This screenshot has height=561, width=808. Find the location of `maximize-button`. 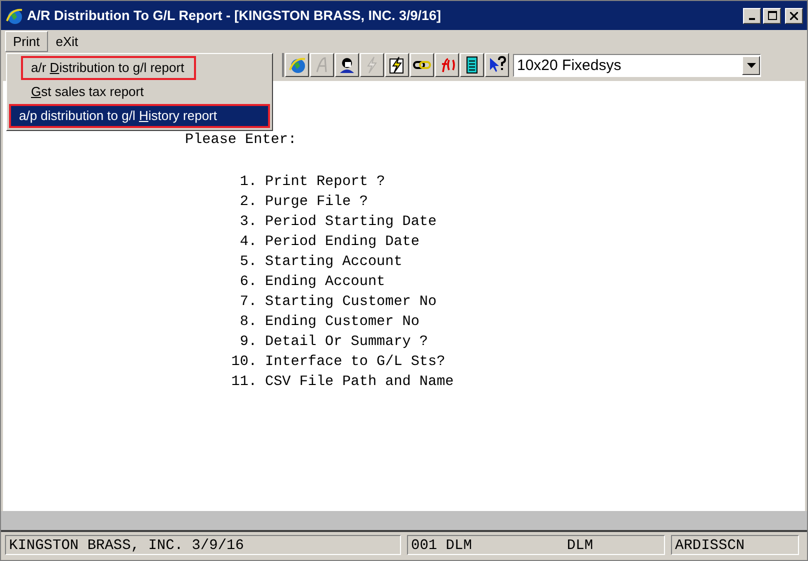

maximize-button is located at coordinates (772, 16).